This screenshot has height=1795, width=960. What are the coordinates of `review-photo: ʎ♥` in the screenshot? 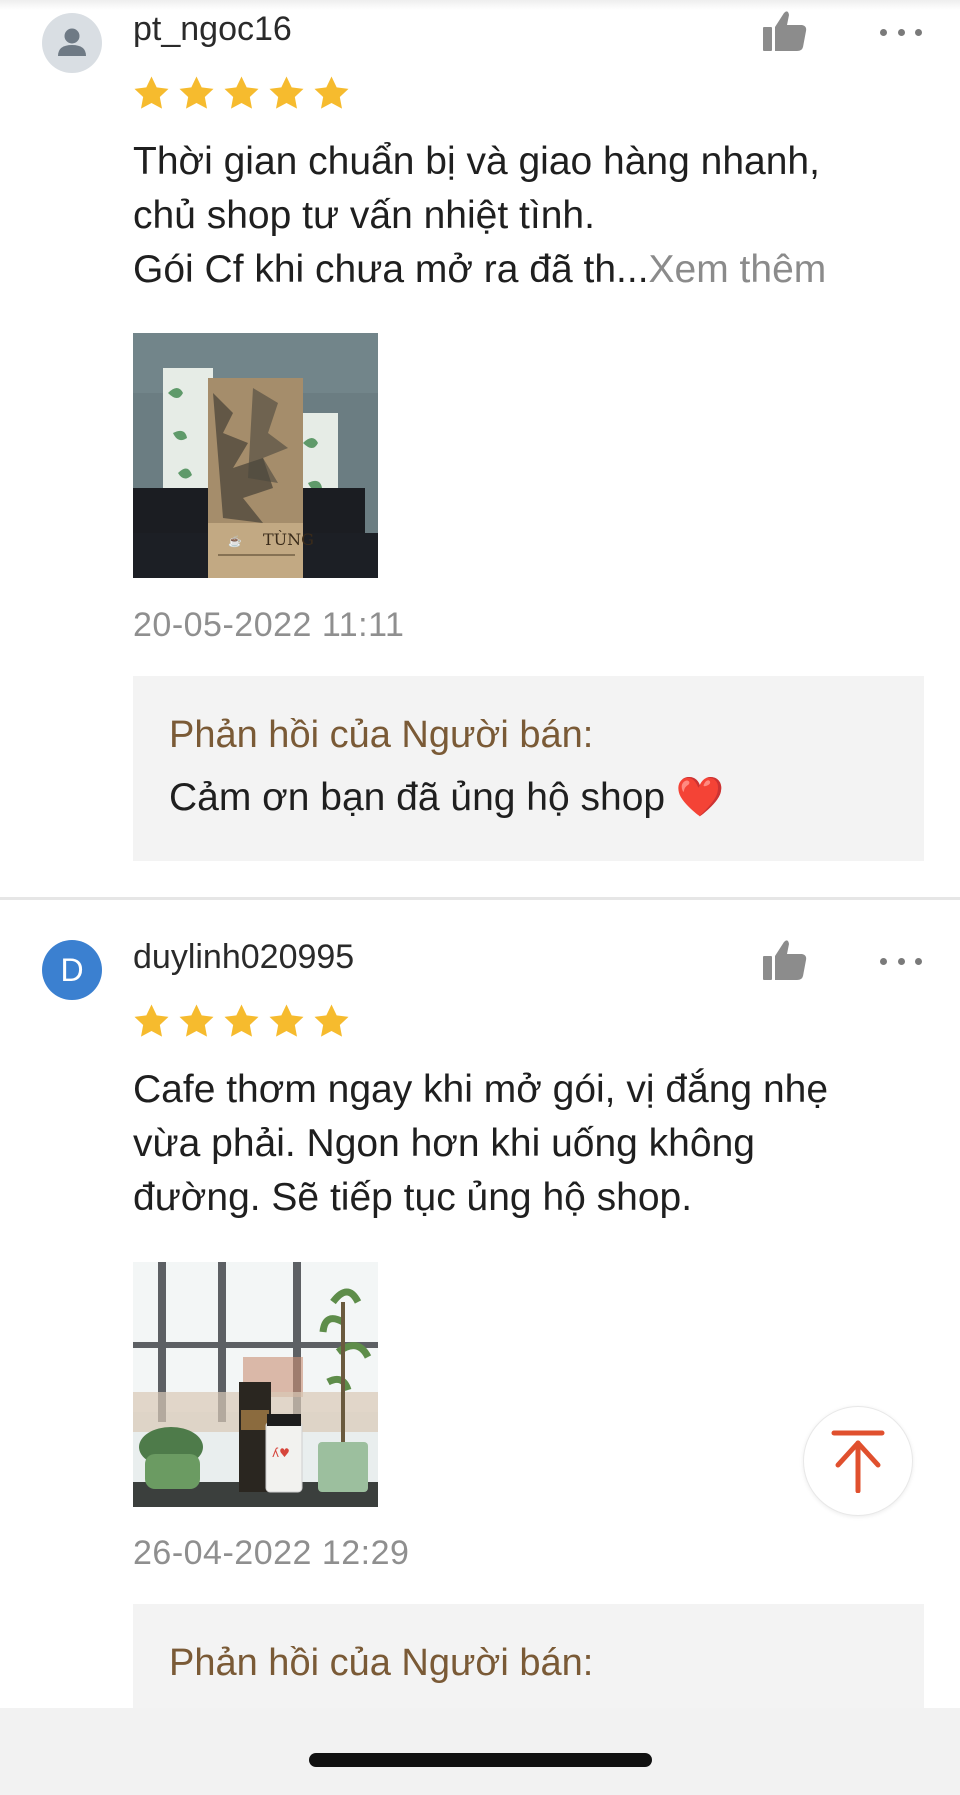 It's located at (255, 1384).